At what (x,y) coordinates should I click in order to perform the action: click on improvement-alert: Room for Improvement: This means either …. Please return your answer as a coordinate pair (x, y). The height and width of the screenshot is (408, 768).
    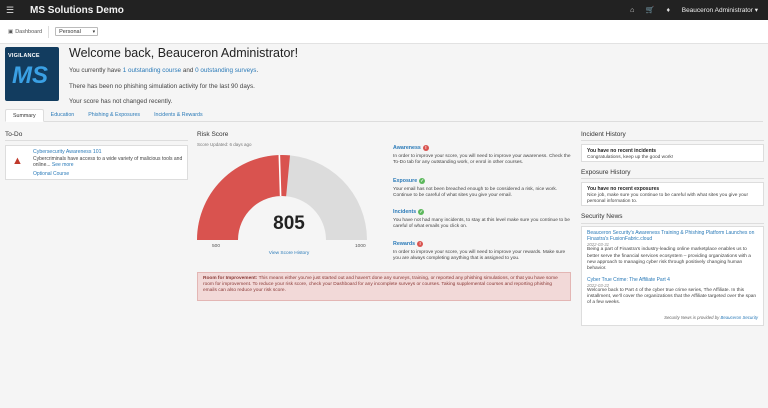
    Looking at the image, I should click on (384, 286).